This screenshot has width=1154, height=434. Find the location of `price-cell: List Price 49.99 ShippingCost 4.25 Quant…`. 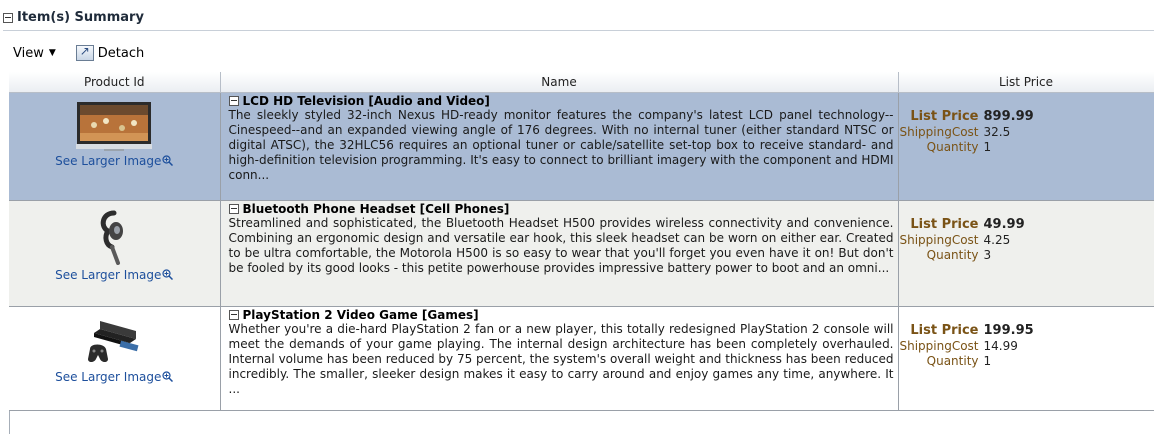

price-cell: List Price 49.99 ShippingCost 4.25 Quant… is located at coordinates (1026, 253).